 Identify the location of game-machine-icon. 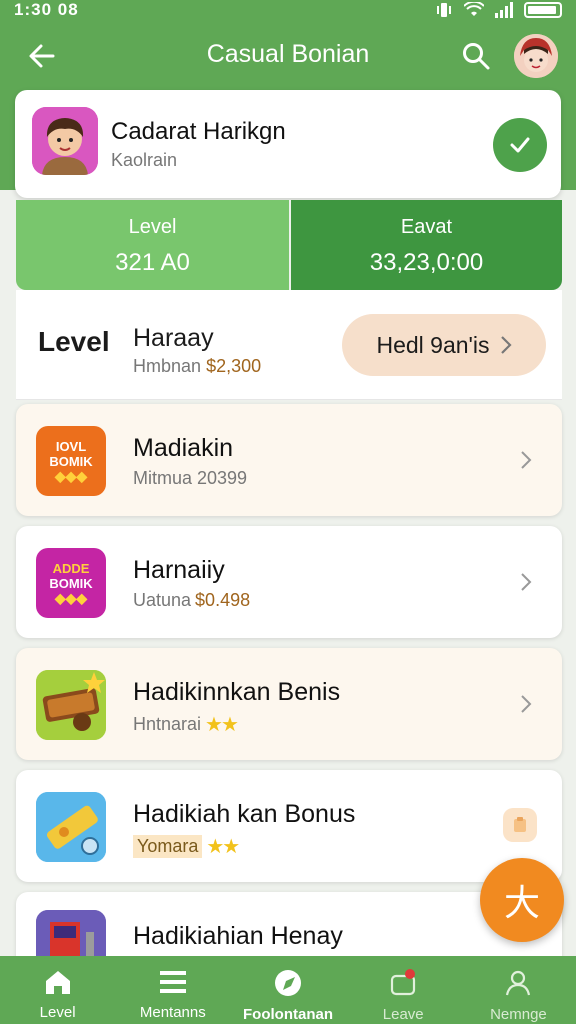
(71, 935).